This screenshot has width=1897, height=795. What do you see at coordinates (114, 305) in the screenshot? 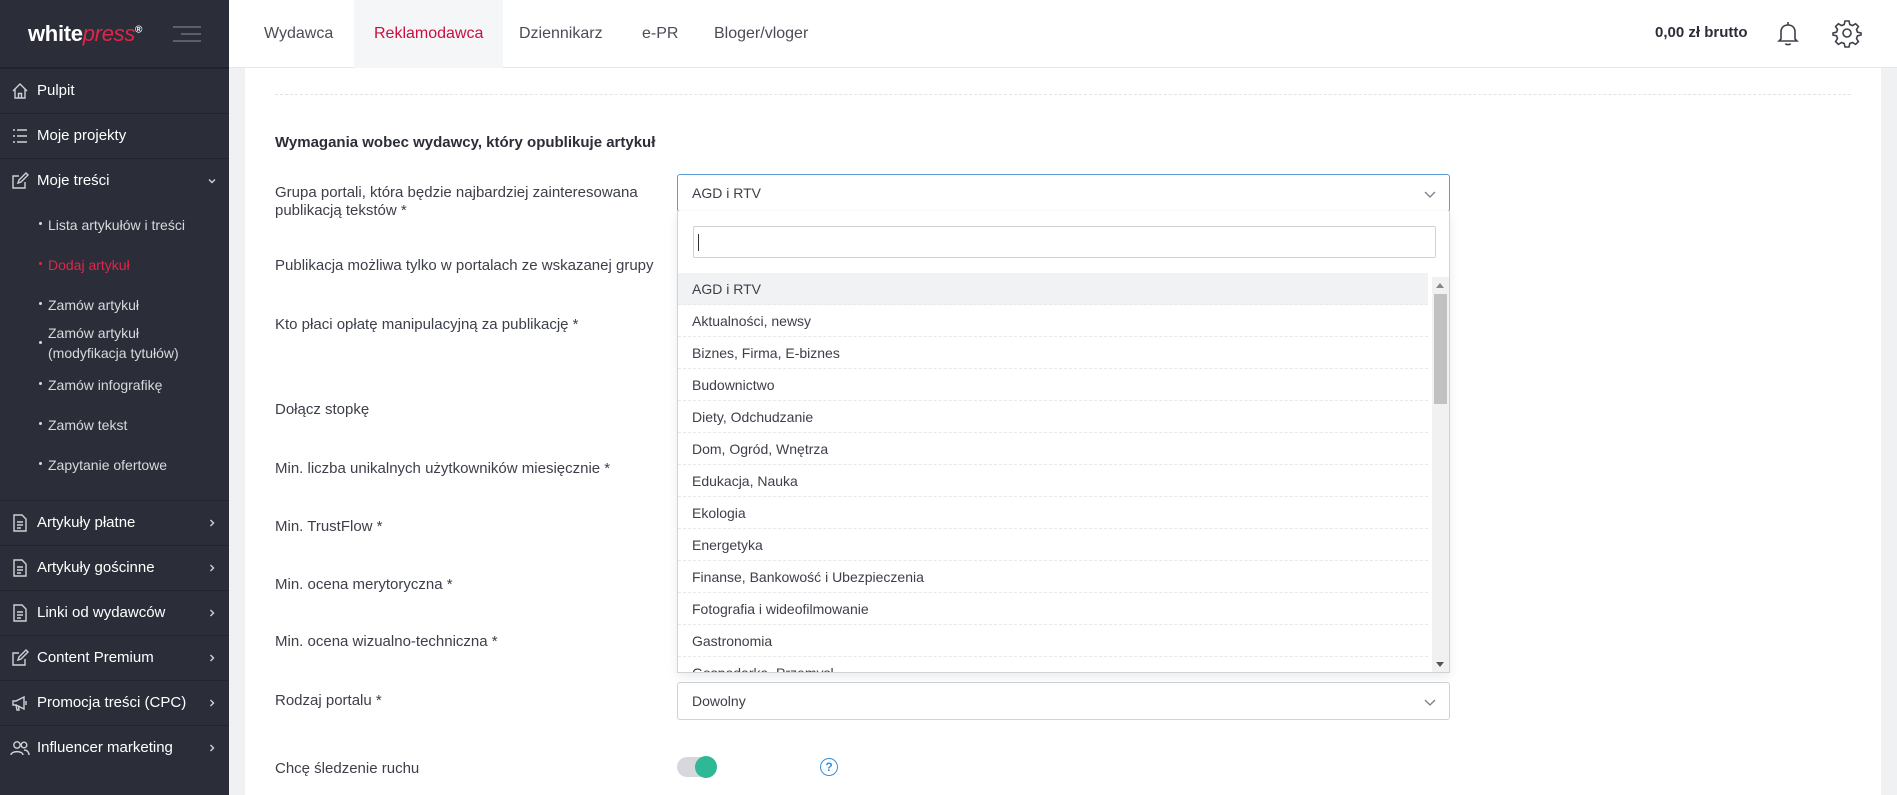
I see `sidebar-subitem-zamow-artykul: Zamów artykuł` at bounding box center [114, 305].